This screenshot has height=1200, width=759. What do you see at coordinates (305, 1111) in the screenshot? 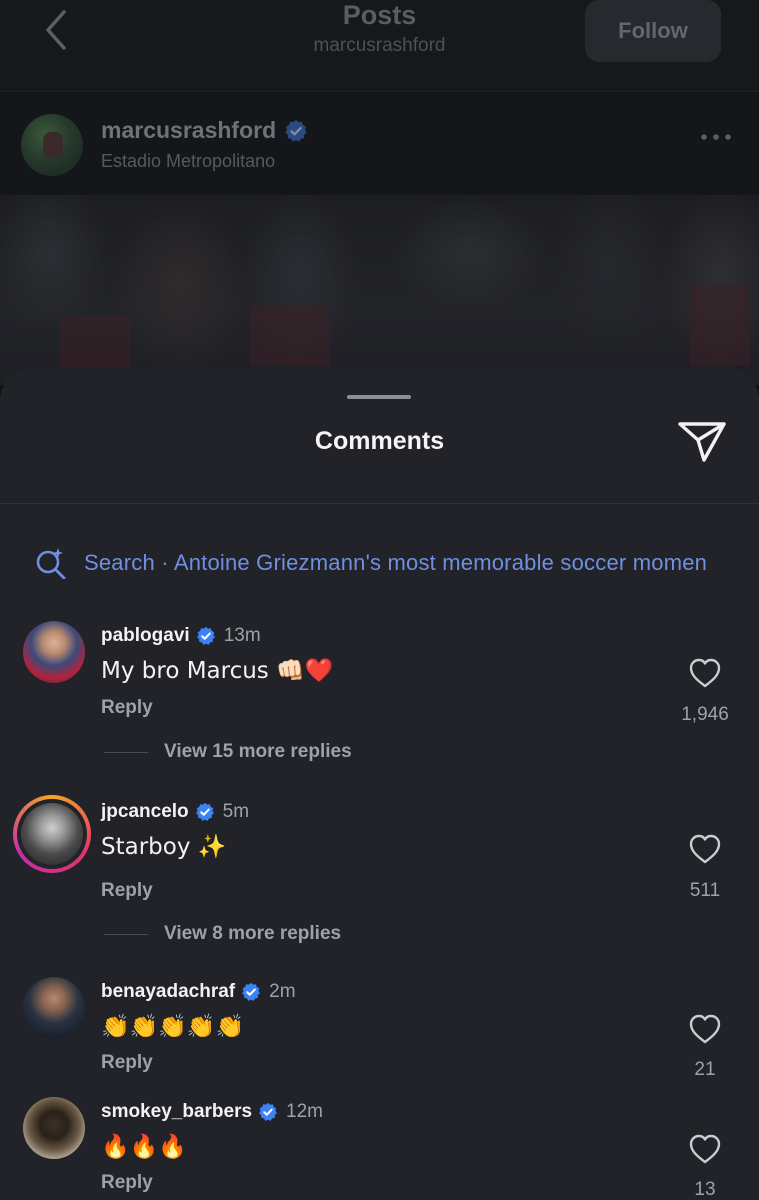
I see `comment-time: 12m` at bounding box center [305, 1111].